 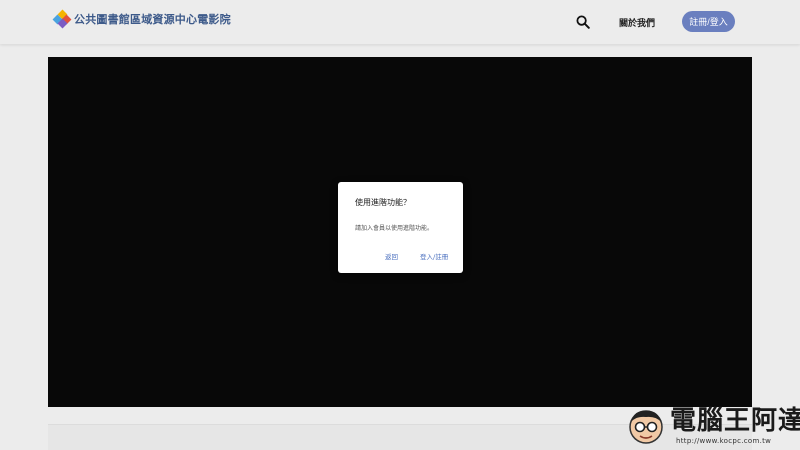 What do you see at coordinates (646, 427) in the screenshot?
I see `mascot-face-icon` at bounding box center [646, 427].